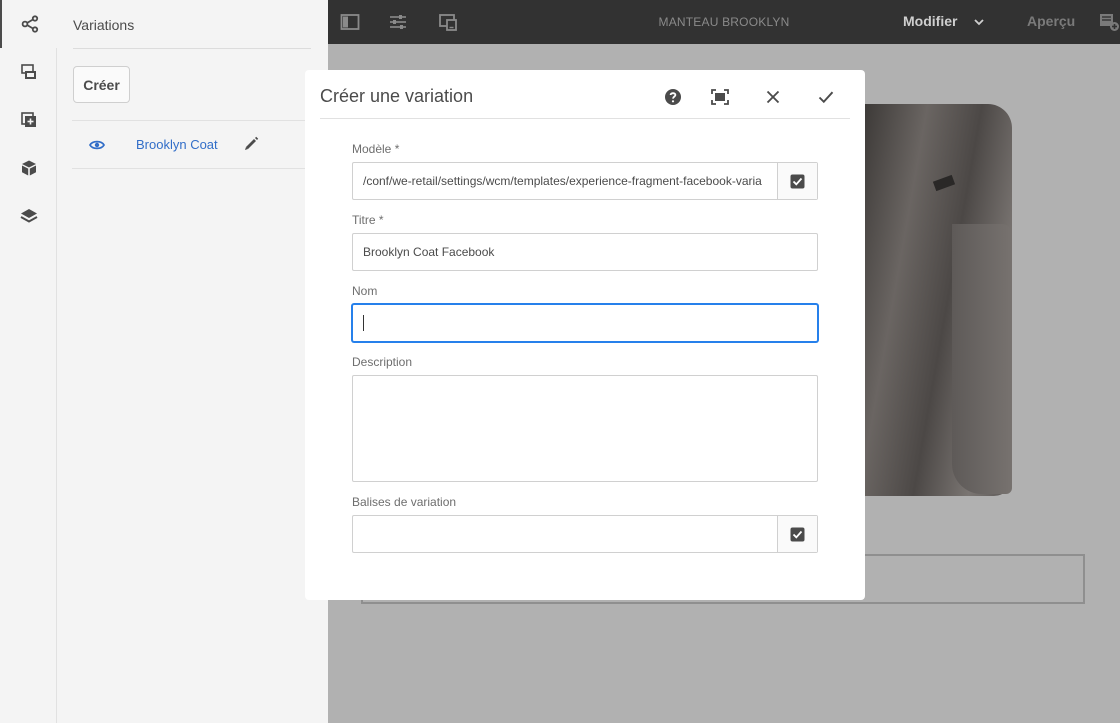  I want to click on template-label: Modèle *, so click(376, 149).